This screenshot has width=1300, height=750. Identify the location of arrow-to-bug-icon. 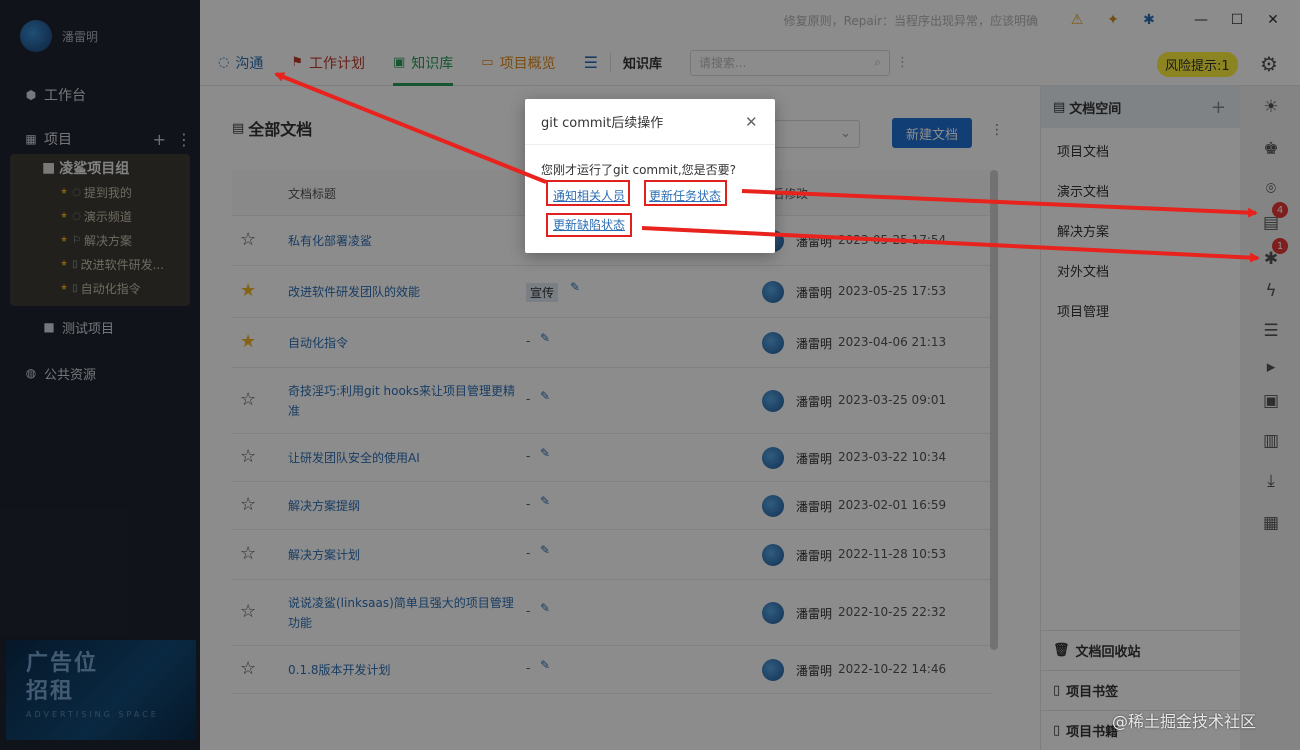
(950, 244).